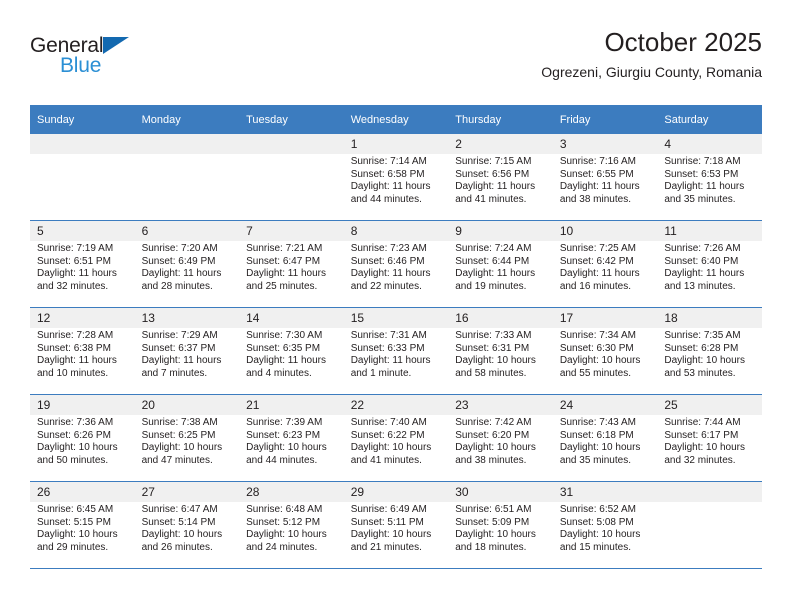 The width and height of the screenshot is (792, 612). I want to click on day-number-cell: 27, so click(187, 492).